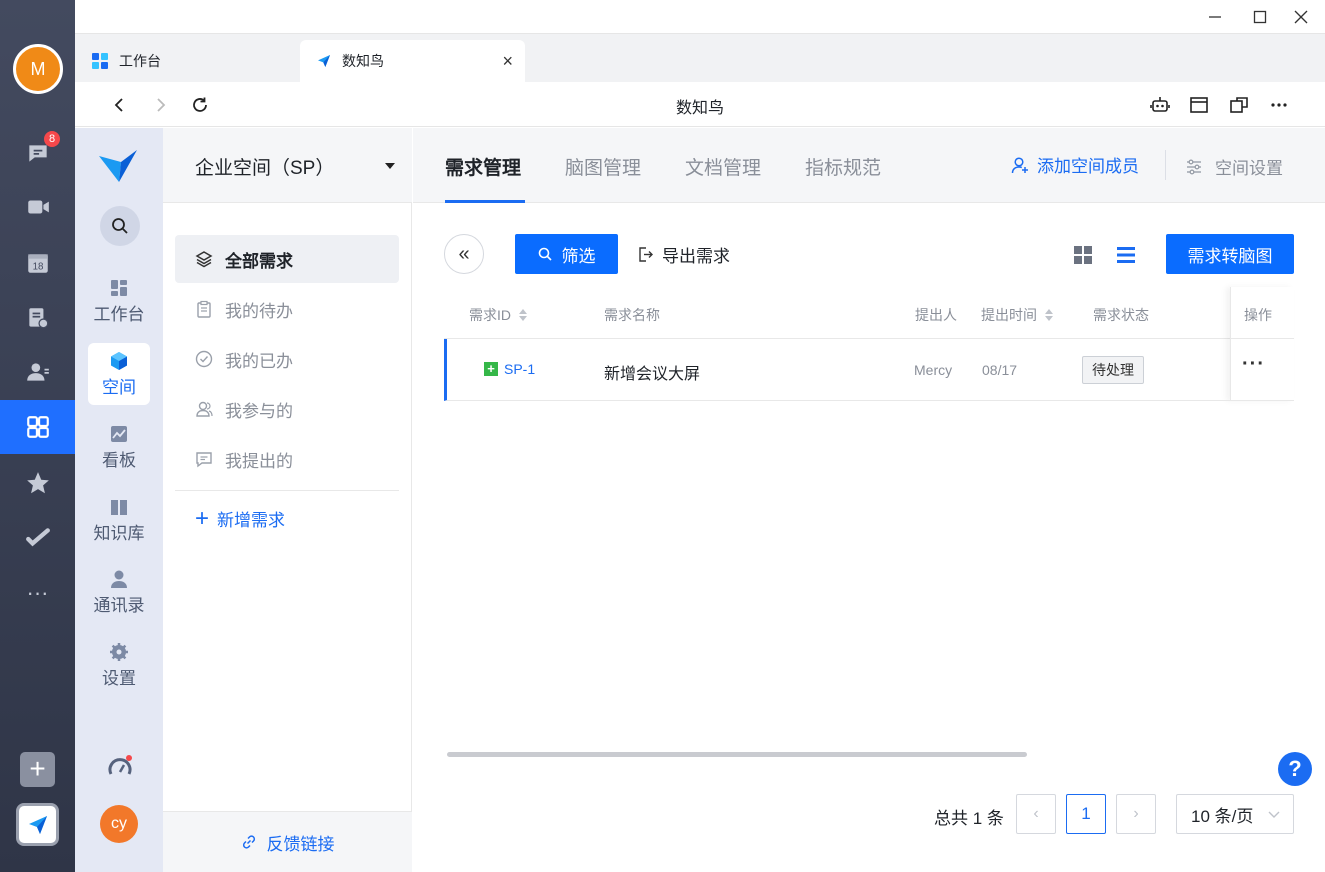 This screenshot has width=1325, height=872. Describe the element at coordinates (1230, 254) in the screenshot. I see `convert-to-mindmap-button: 需求转脑图` at that location.